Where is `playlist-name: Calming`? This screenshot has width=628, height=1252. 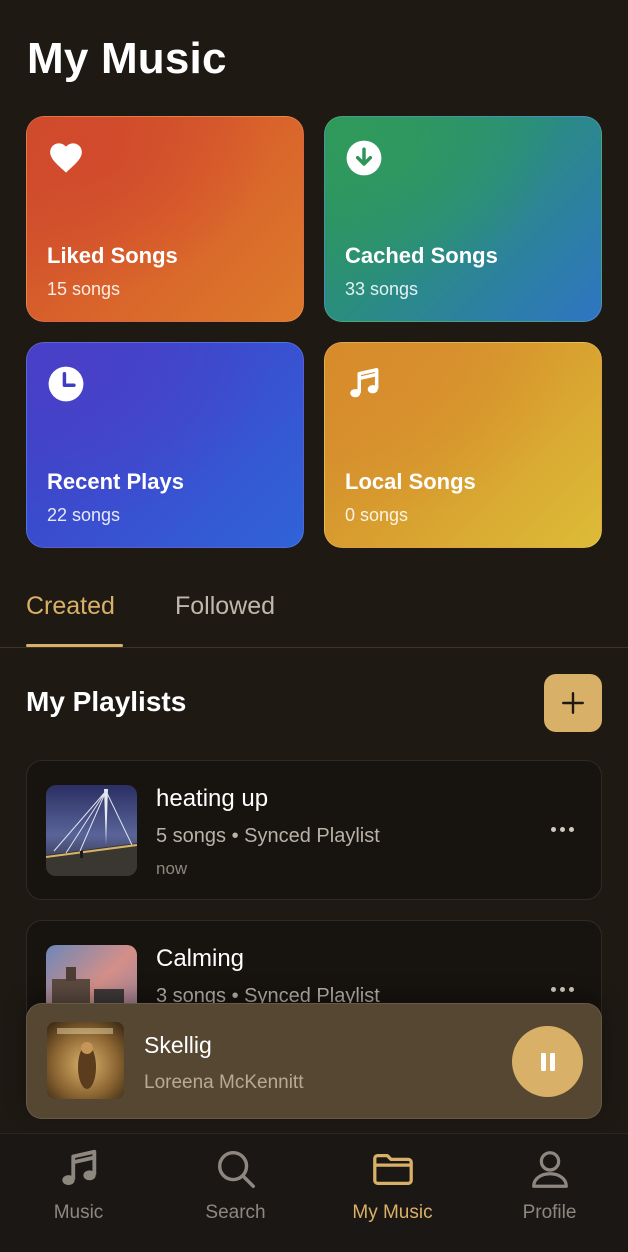 playlist-name: Calming is located at coordinates (200, 958).